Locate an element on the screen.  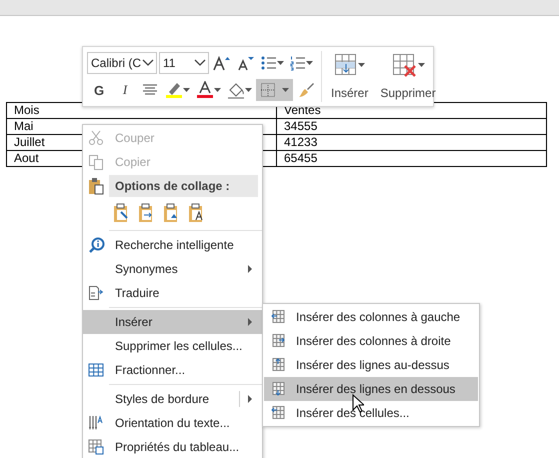
scissors-icon is located at coordinates (96, 138).